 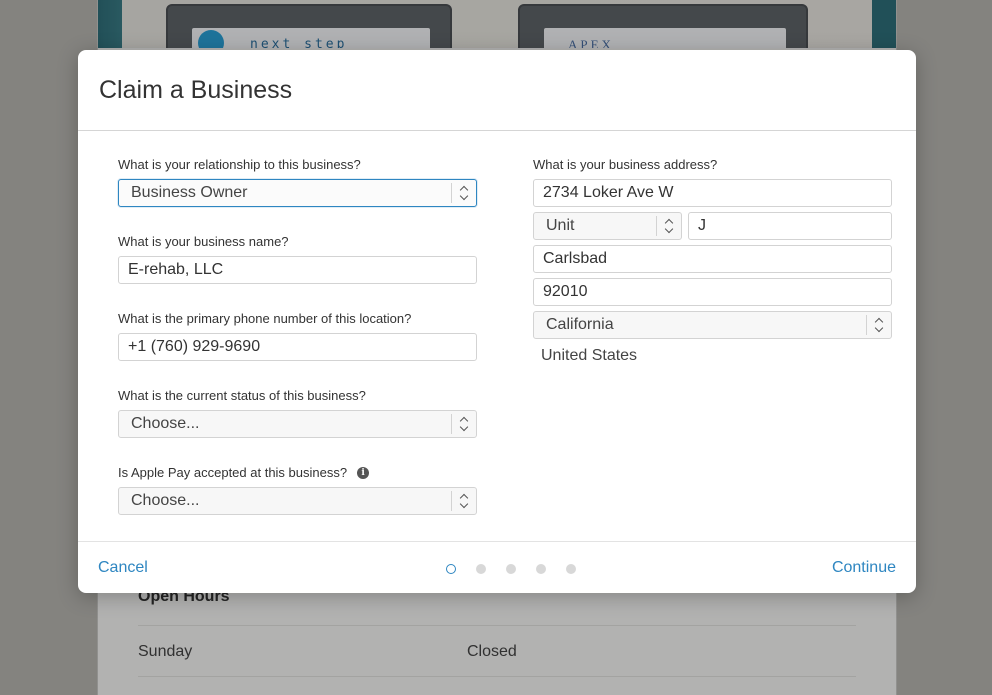 I want to click on zip-input: 92010, so click(x=712, y=292).